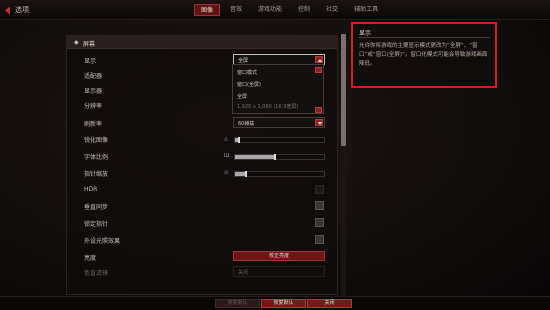 The width and height of the screenshot is (550, 310). What do you see at coordinates (319, 189) in the screenshot?
I see `hdr-checkbox` at bounding box center [319, 189].